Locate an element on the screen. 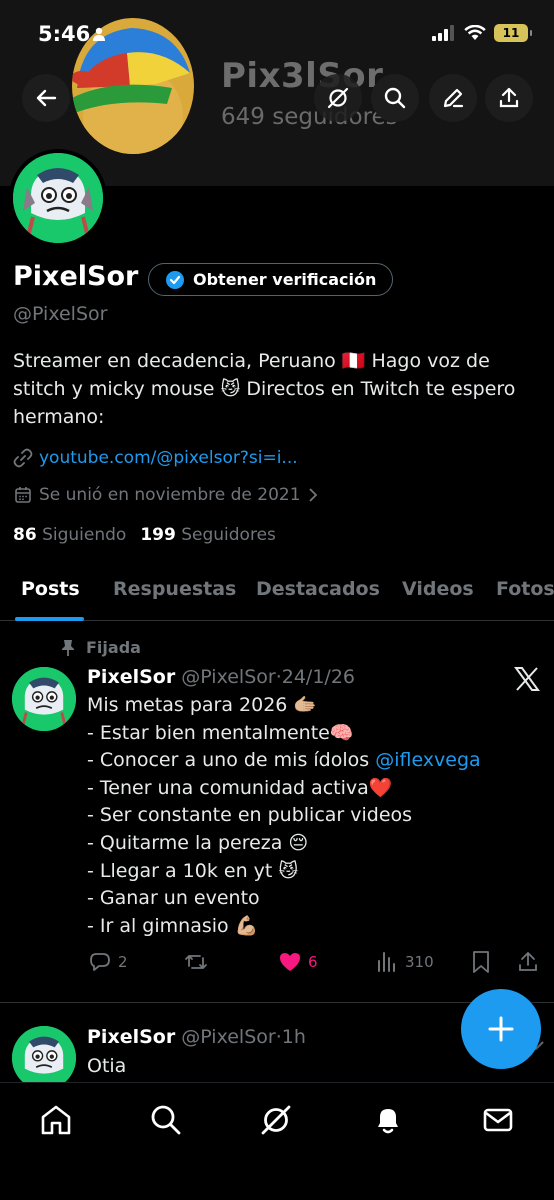  profile-joined-date: Se unió en noviembre de 2021 is located at coordinates (170, 495).